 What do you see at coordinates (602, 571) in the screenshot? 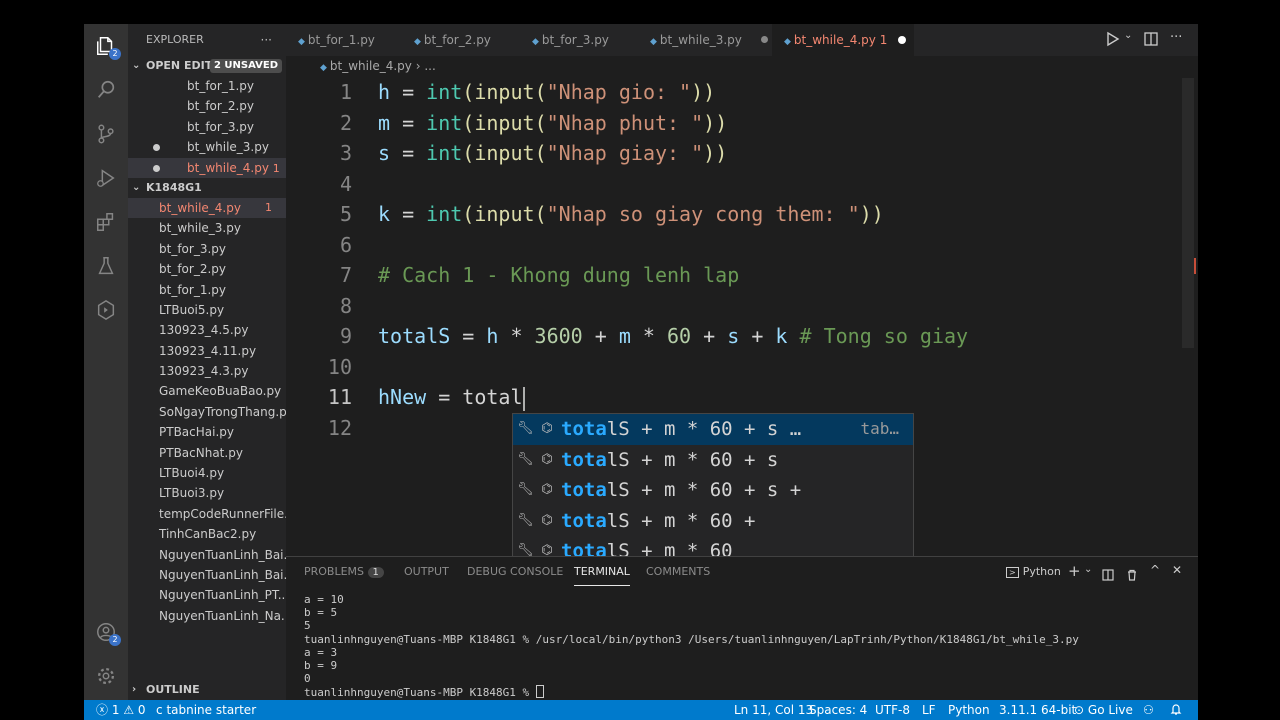
I see `tab-terminal: TERMINAL` at bounding box center [602, 571].